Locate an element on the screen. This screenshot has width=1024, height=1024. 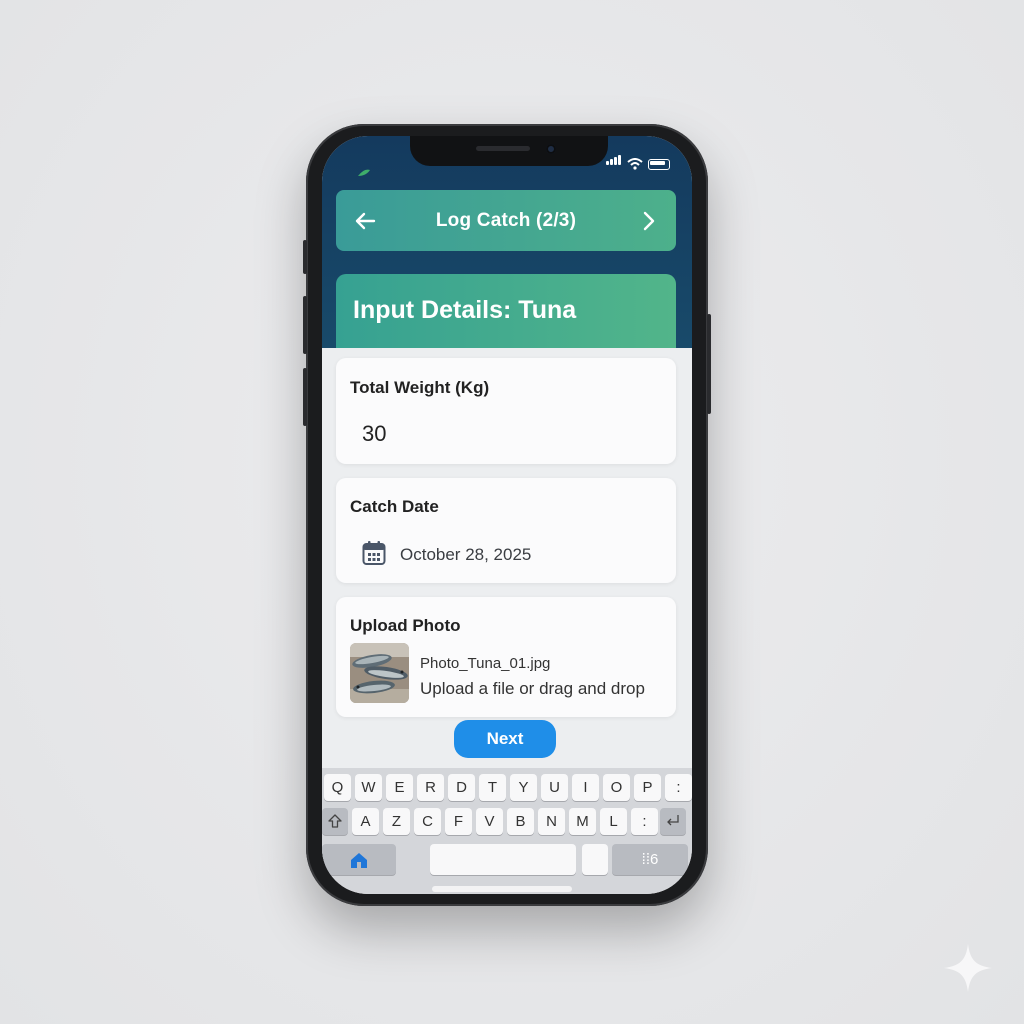
power-button is located at coordinates (709, 364).